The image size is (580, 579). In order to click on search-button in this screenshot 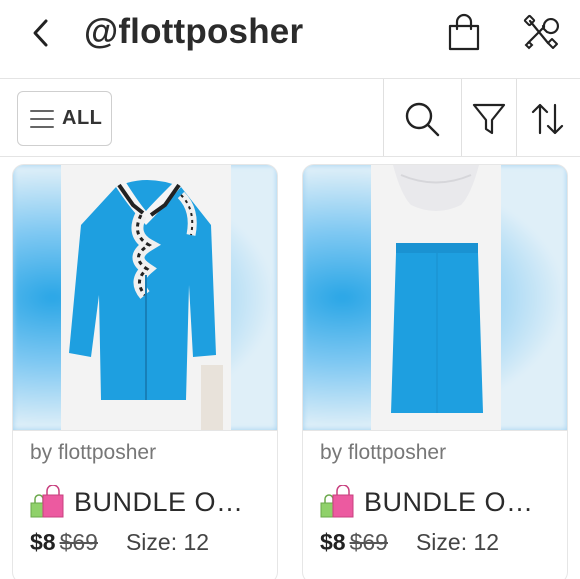, I will do `click(422, 119)`.